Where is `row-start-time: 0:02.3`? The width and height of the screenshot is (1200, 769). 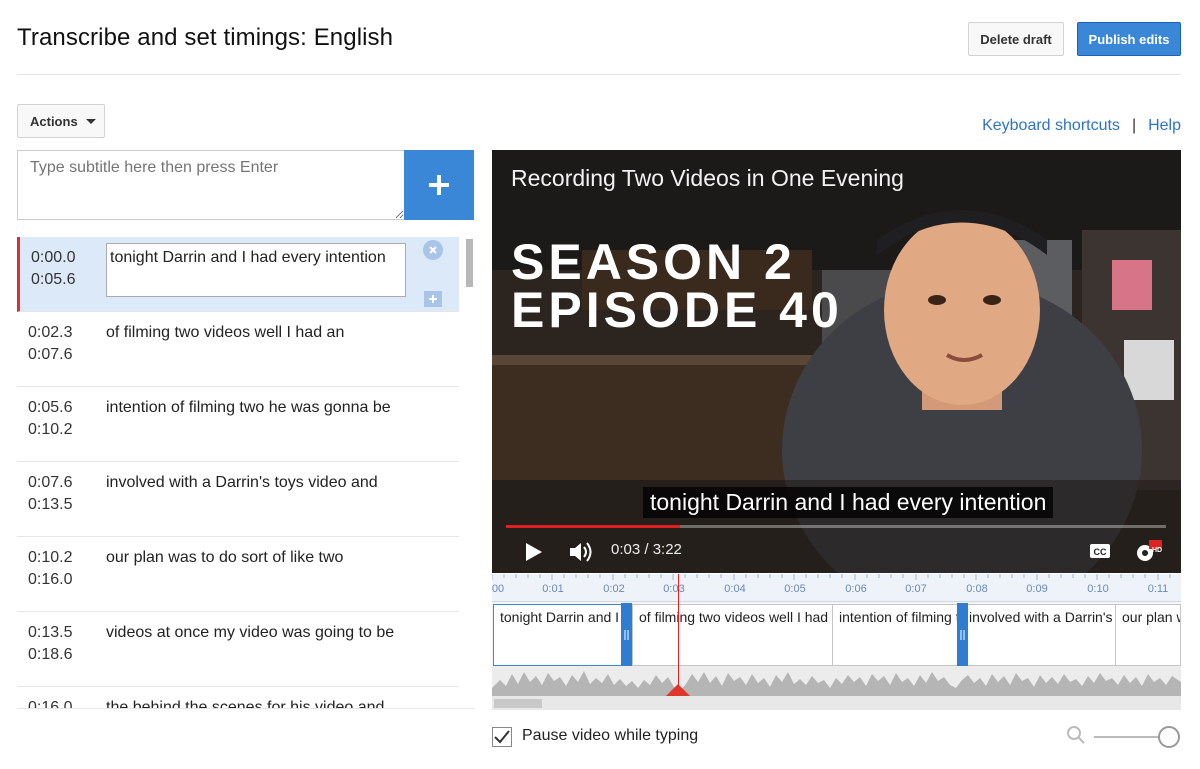
row-start-time: 0:02.3 is located at coordinates (50, 333).